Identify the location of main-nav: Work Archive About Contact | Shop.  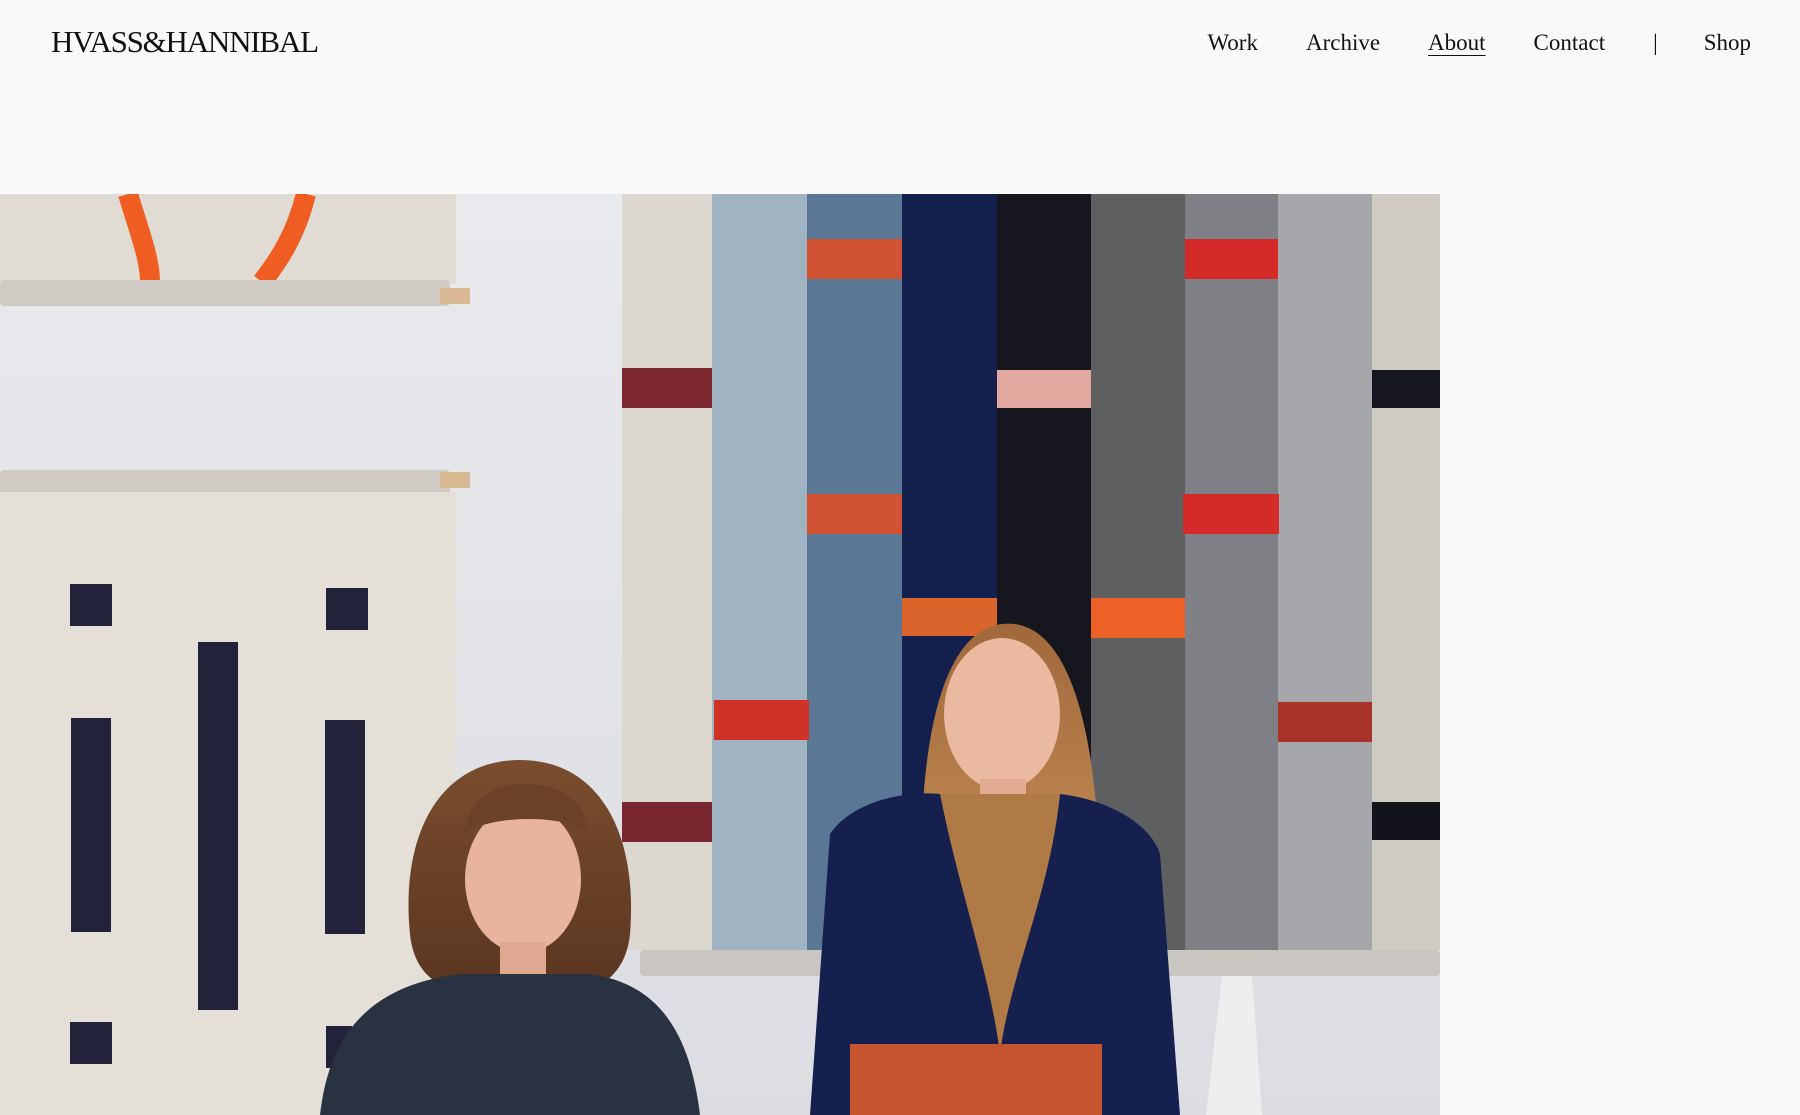
(1479, 43).